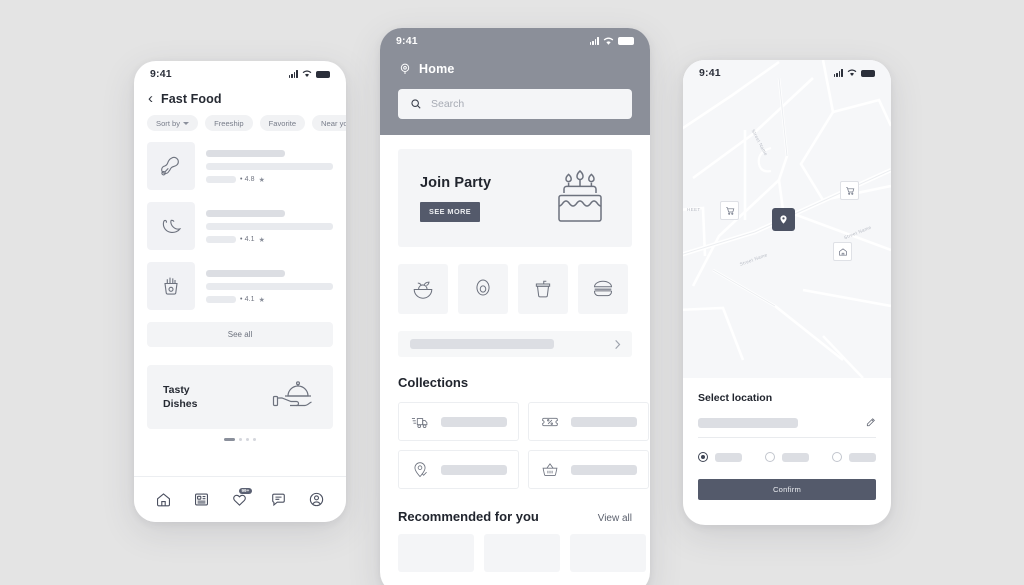  Describe the element at coordinates (515, 516) in the screenshot. I see `recommended-header: Recommended for you View all` at that location.